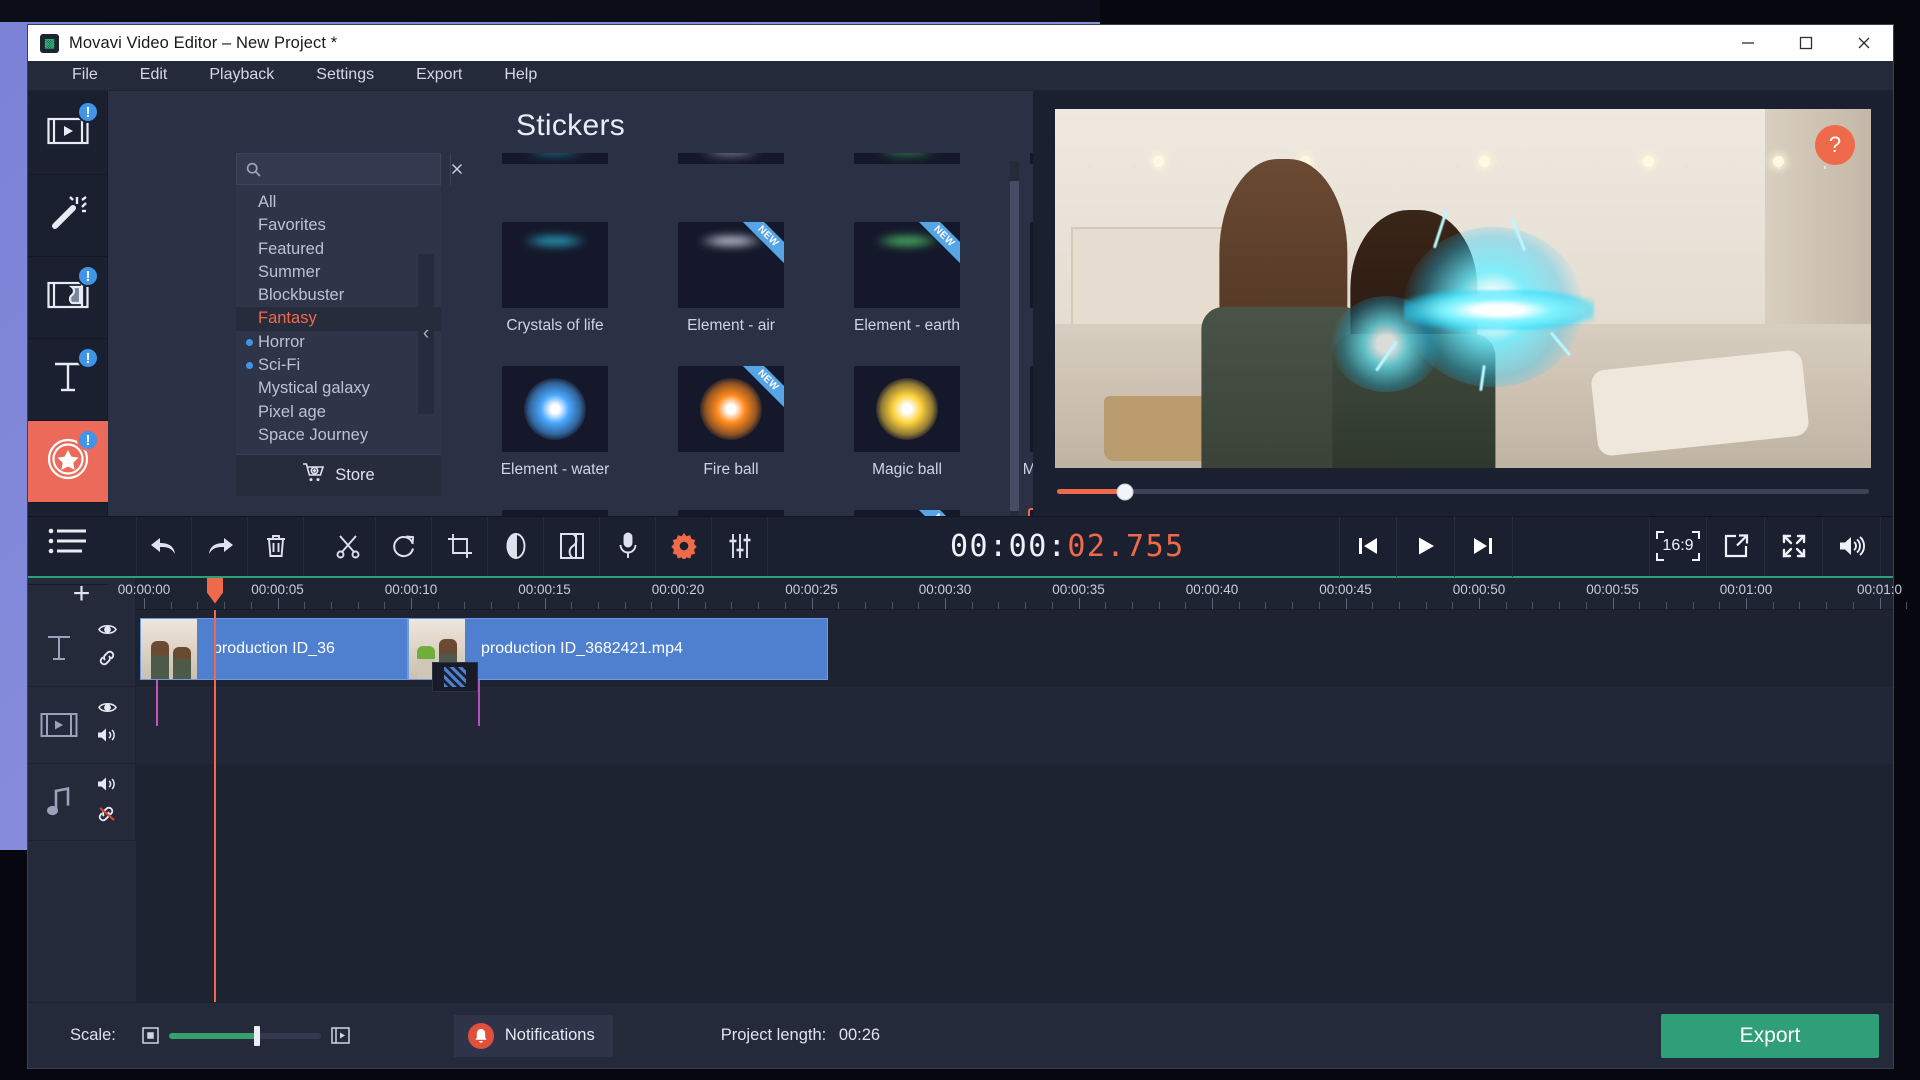 The image size is (1920, 1080). I want to click on sticker-item: NEW Fire ball, so click(731, 438).